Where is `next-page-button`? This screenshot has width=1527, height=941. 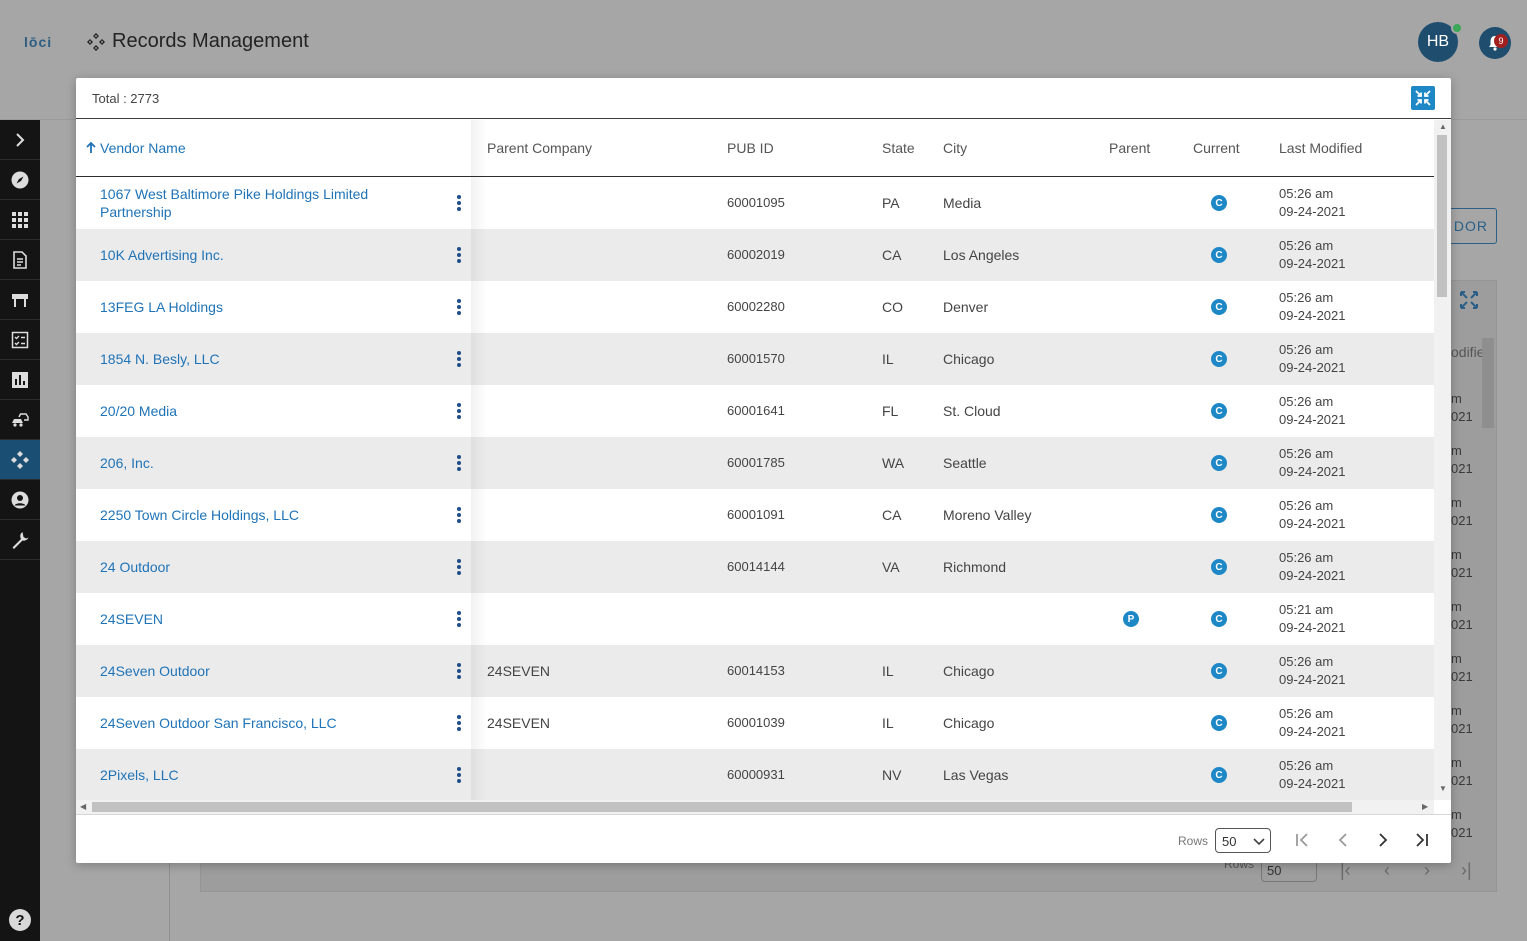
next-page-button is located at coordinates (1383, 840).